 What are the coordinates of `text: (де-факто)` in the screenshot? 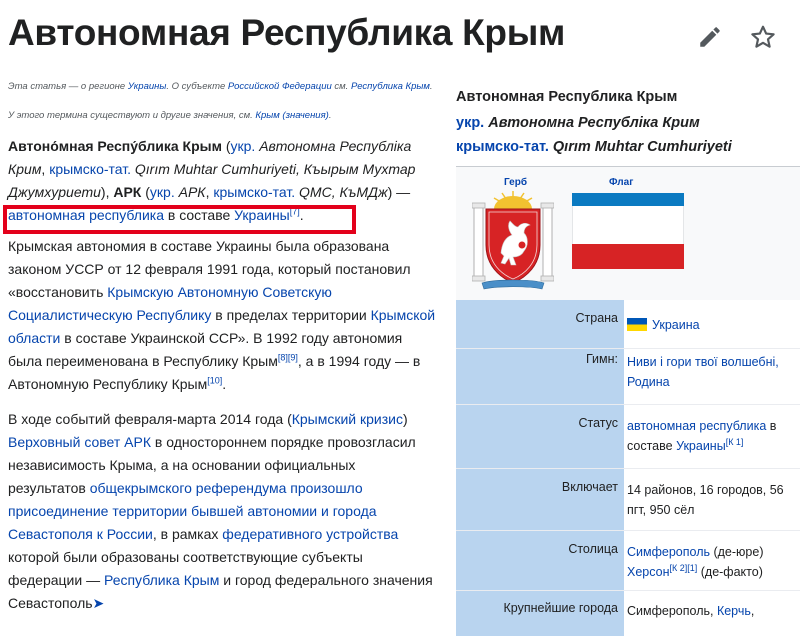 It's located at (730, 572).